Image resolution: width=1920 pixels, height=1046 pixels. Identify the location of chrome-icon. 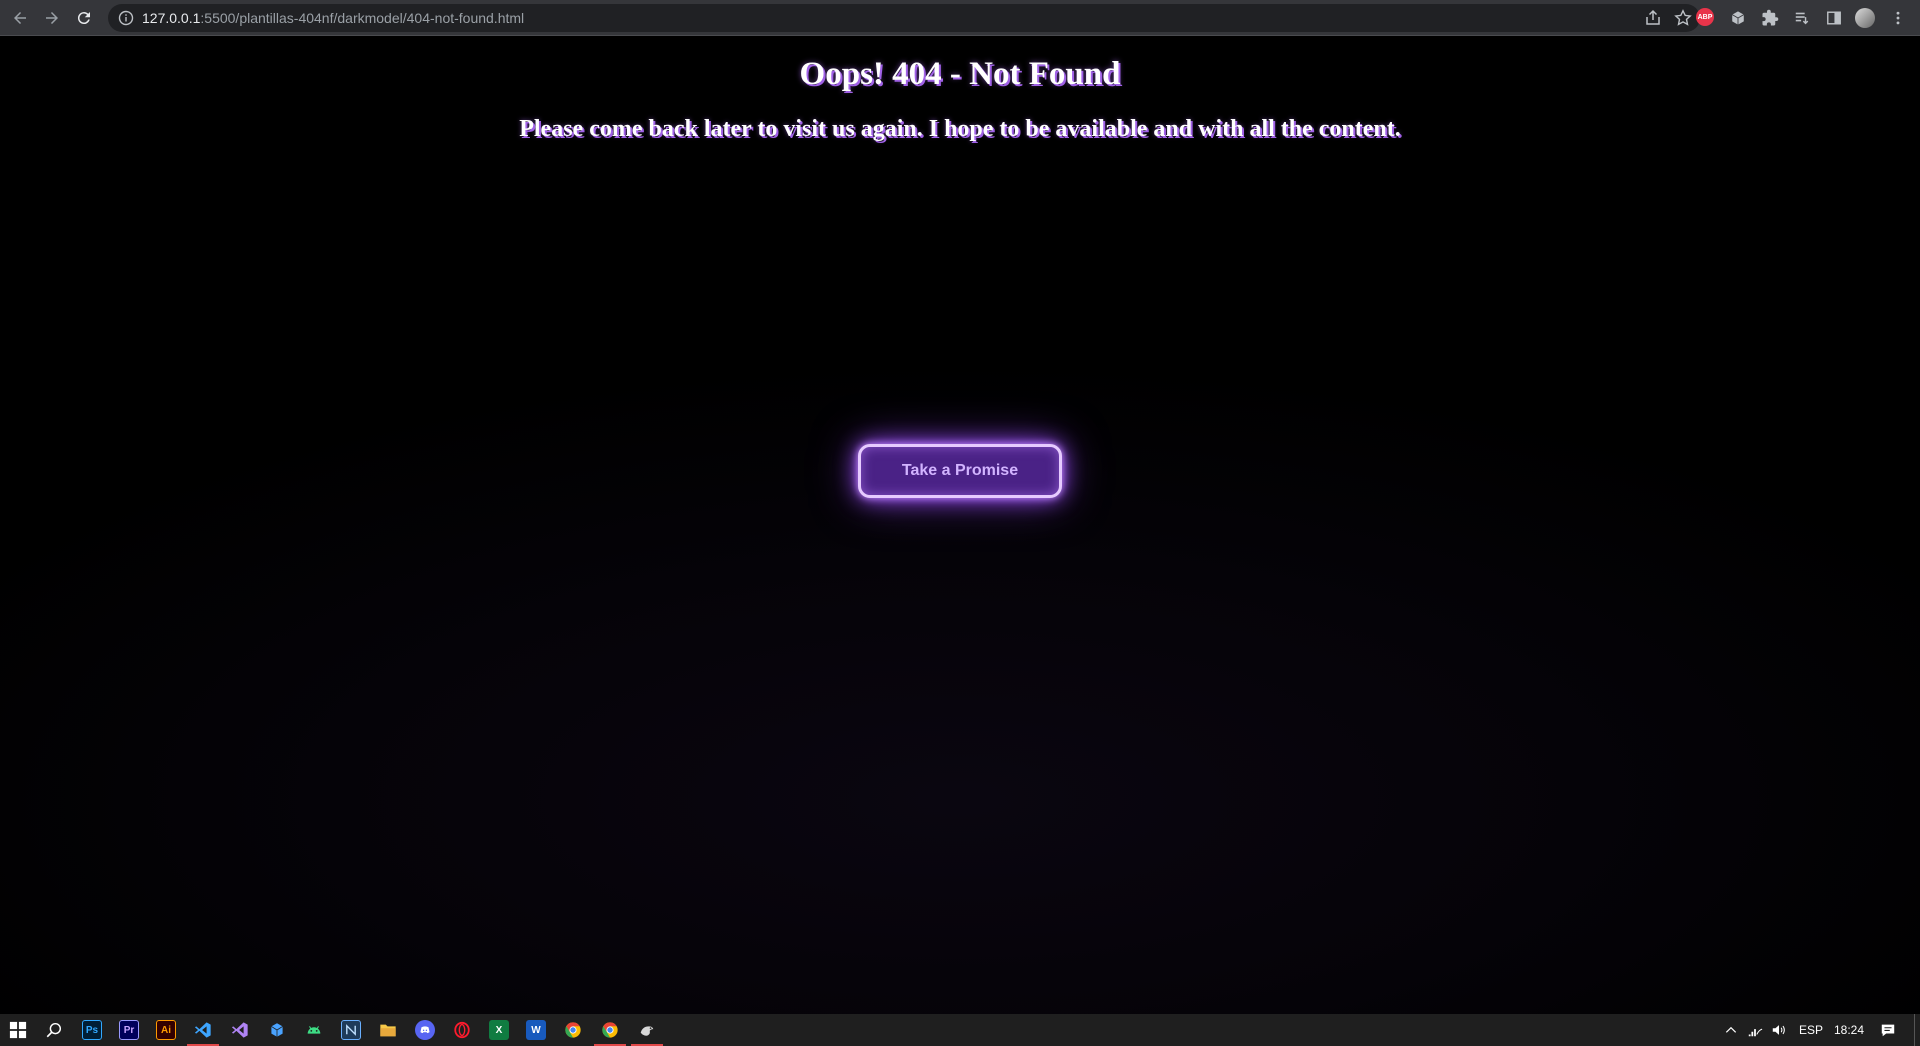
(573, 1030).